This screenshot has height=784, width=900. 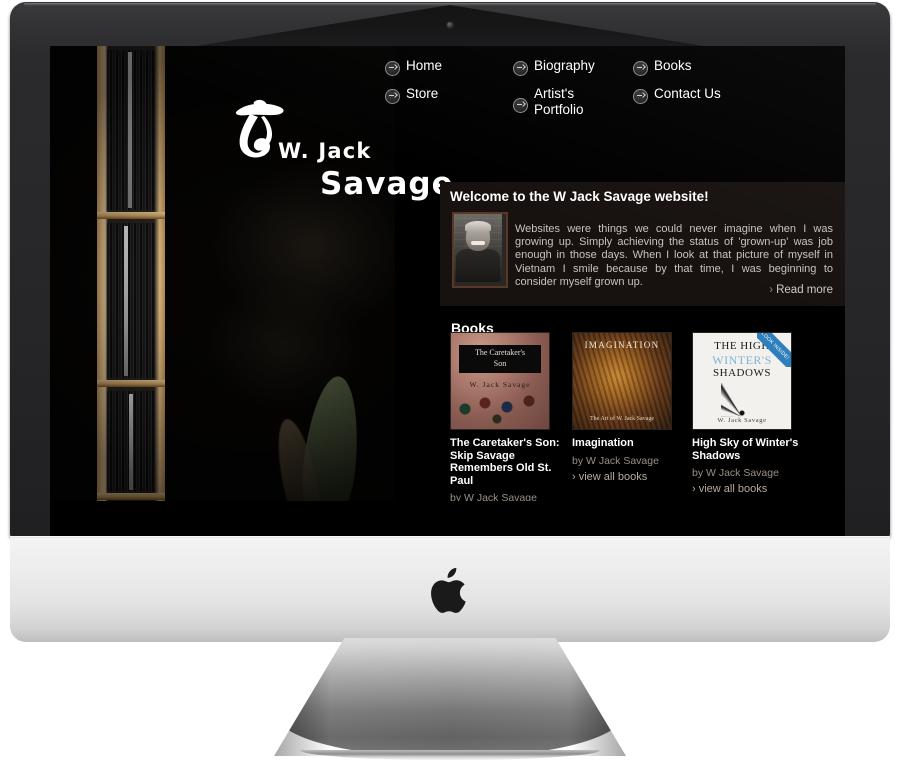 I want to click on nav-label: Store, so click(x=422, y=93).